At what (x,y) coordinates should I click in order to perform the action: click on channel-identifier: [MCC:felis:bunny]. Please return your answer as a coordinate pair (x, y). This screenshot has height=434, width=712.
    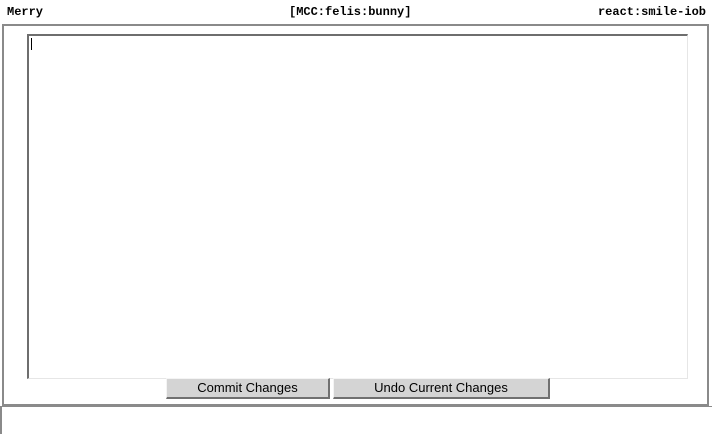
    Looking at the image, I should click on (350, 12).